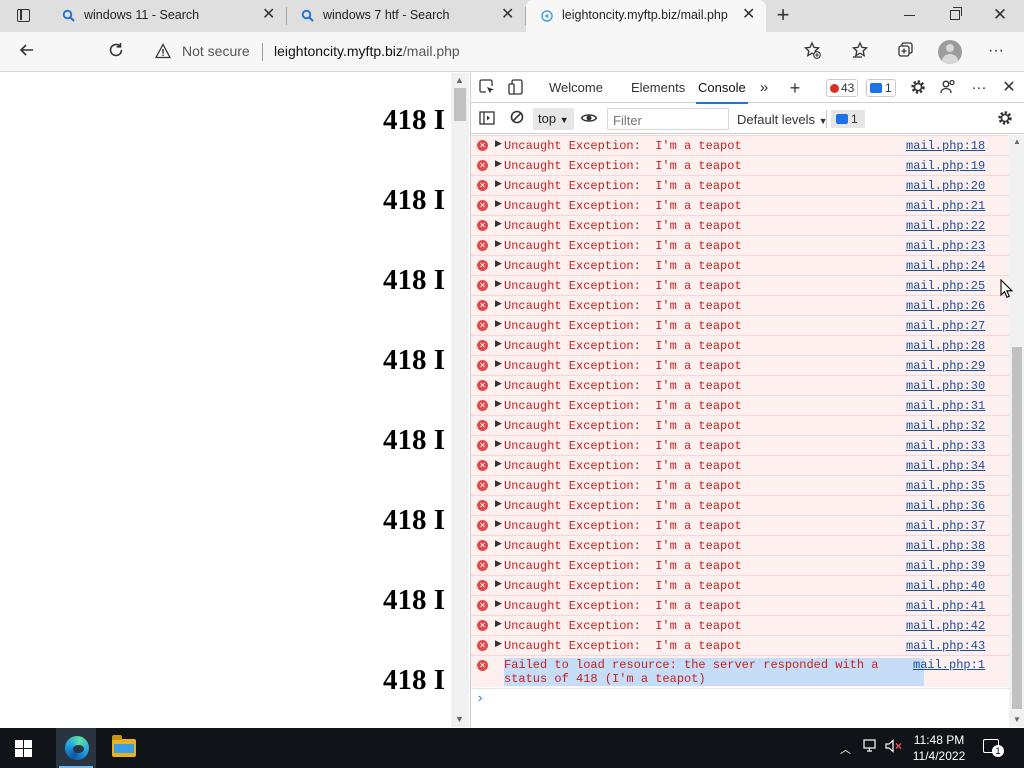 Image resolution: width=1024 pixels, height=768 pixels. Describe the element at coordinates (871, 747) in the screenshot. I see `network-icon` at that location.